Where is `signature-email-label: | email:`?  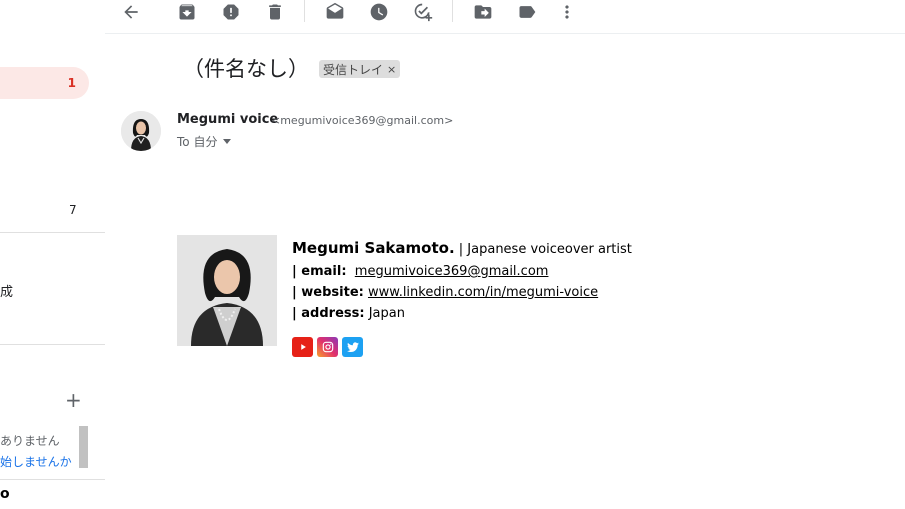 signature-email-label: | email: is located at coordinates (319, 271).